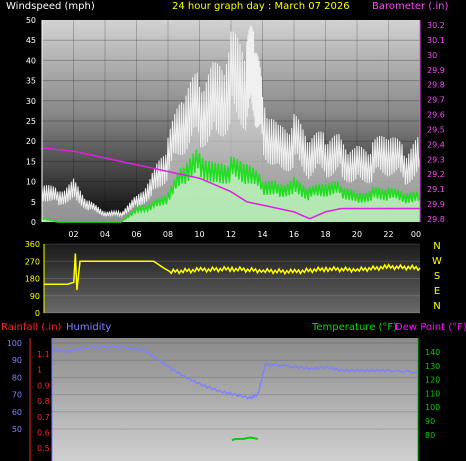 This screenshot has height=461, width=466. I want to click on time-tick: 00, so click(416, 234).